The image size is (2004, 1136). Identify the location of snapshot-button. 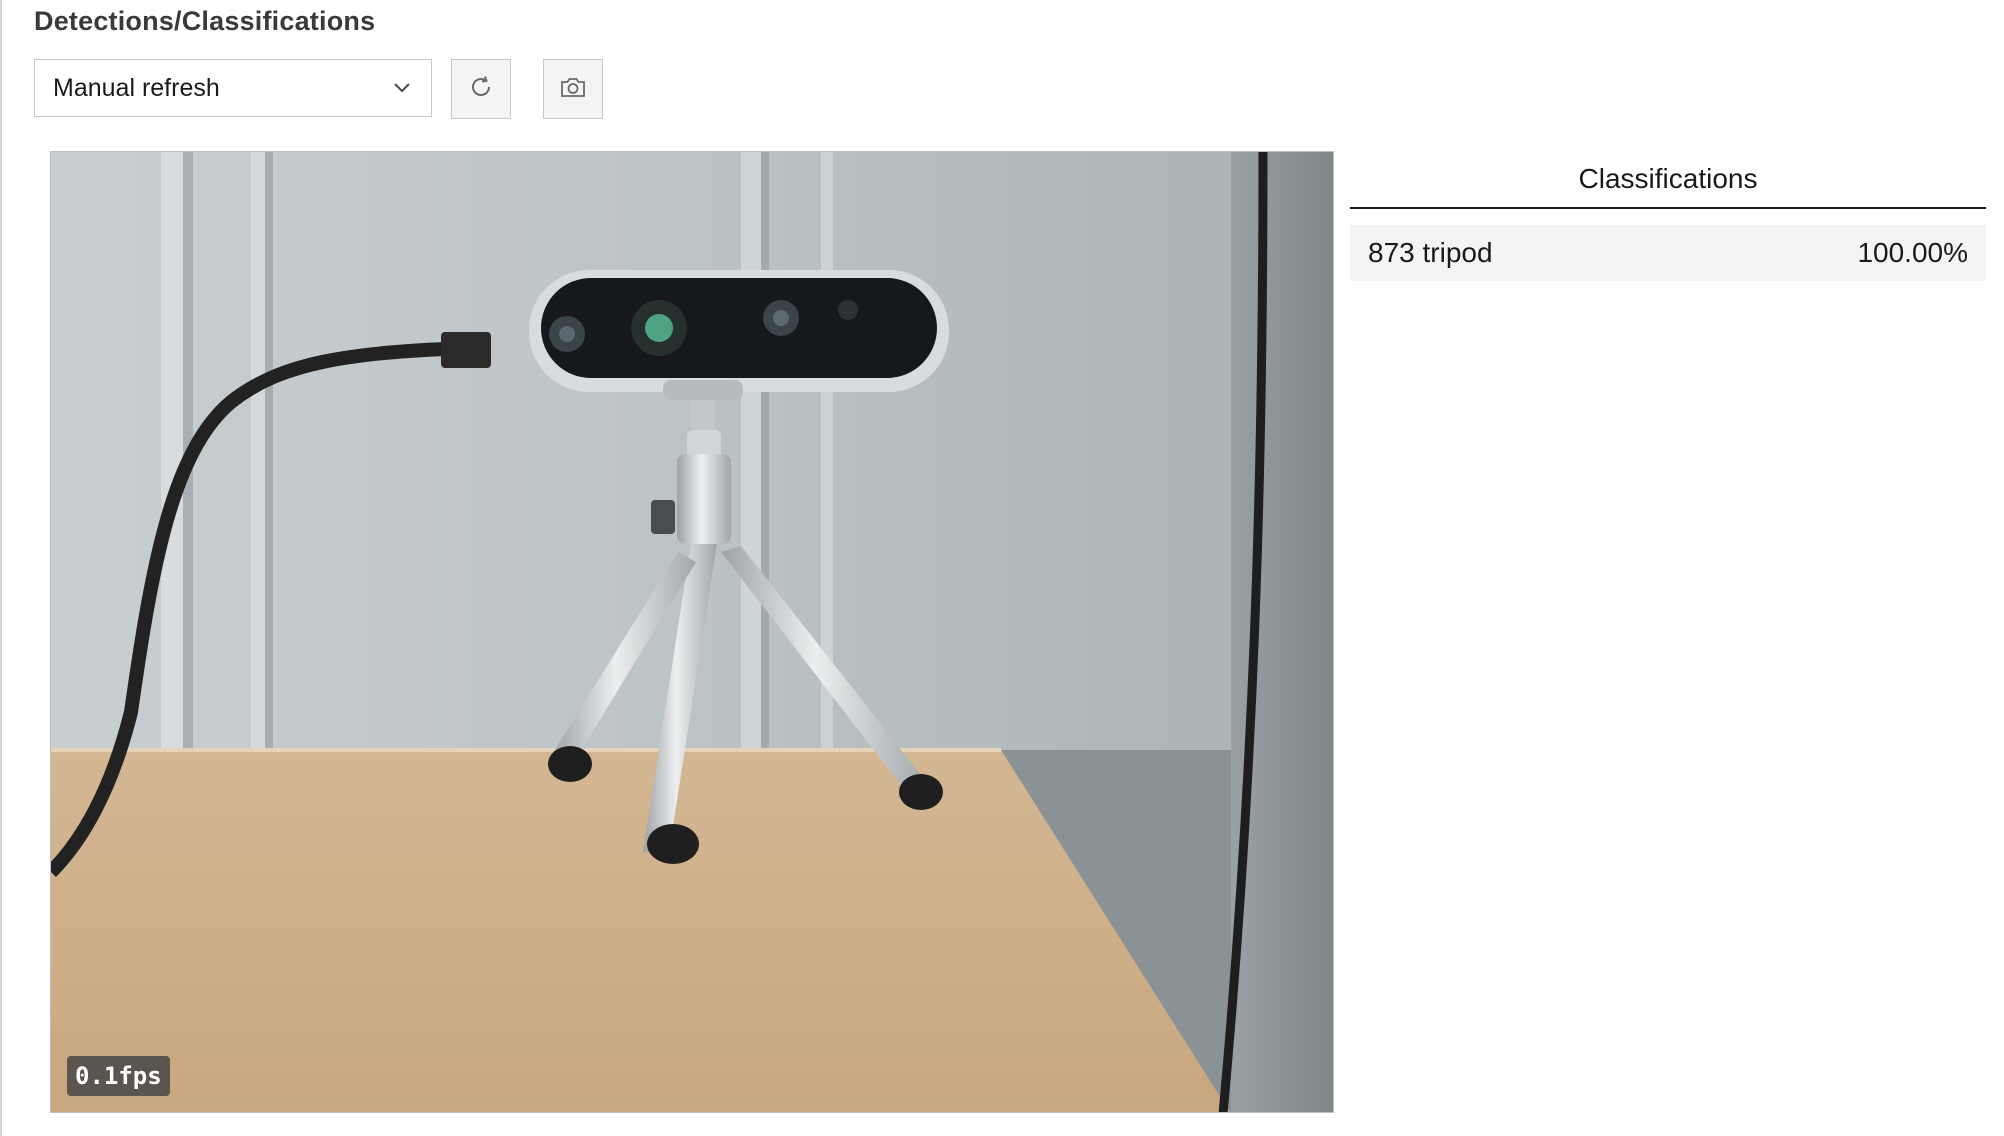
(573, 89).